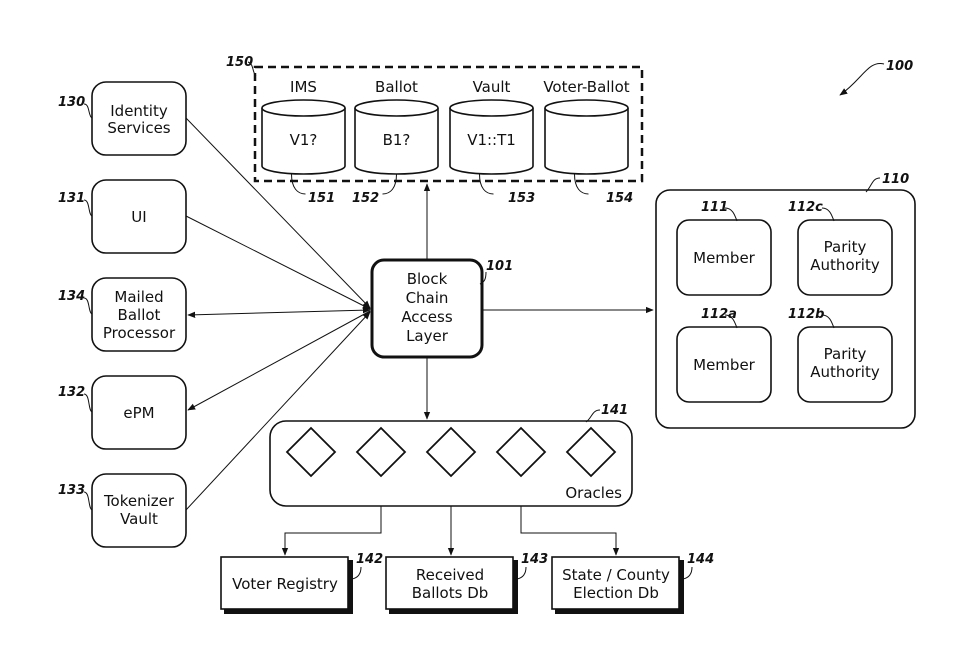 This screenshot has height=666, width=980. Describe the element at coordinates (365, 198) in the screenshot. I see `ref-label: 152` at that location.